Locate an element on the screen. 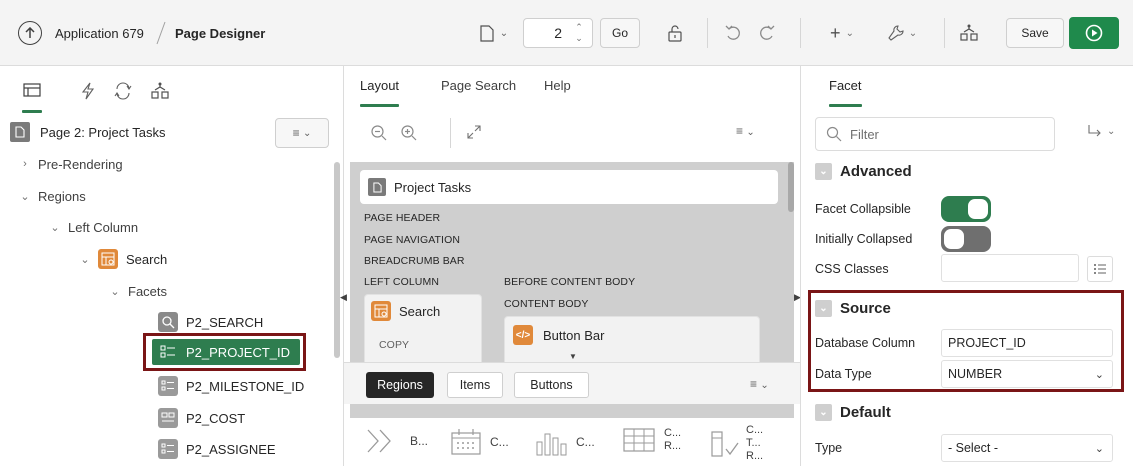 Image resolution: width=1133 pixels, height=466 pixels. tree-node-pre-rendering: › Pre-Rendering is located at coordinates (70, 164).